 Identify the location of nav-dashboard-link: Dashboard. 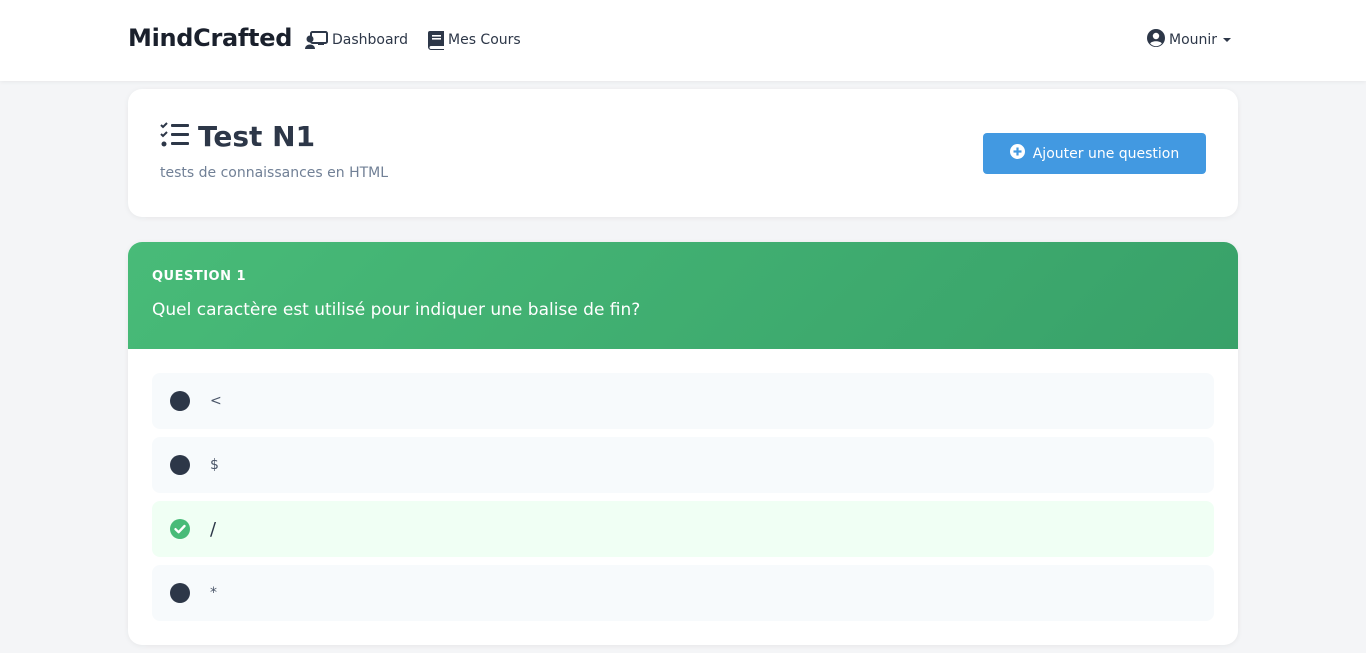
(356, 40).